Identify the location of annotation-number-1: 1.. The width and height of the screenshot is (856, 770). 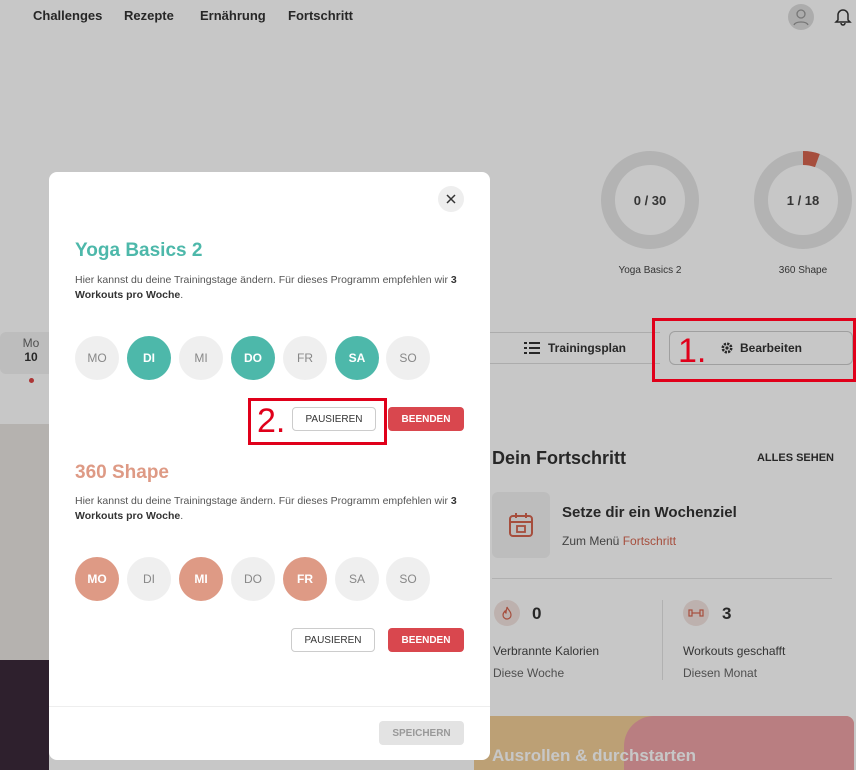
(692, 351).